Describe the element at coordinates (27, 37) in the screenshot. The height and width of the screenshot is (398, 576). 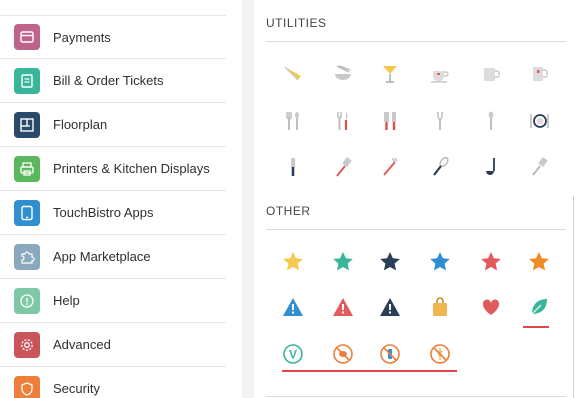
I see `payments-icon` at that location.